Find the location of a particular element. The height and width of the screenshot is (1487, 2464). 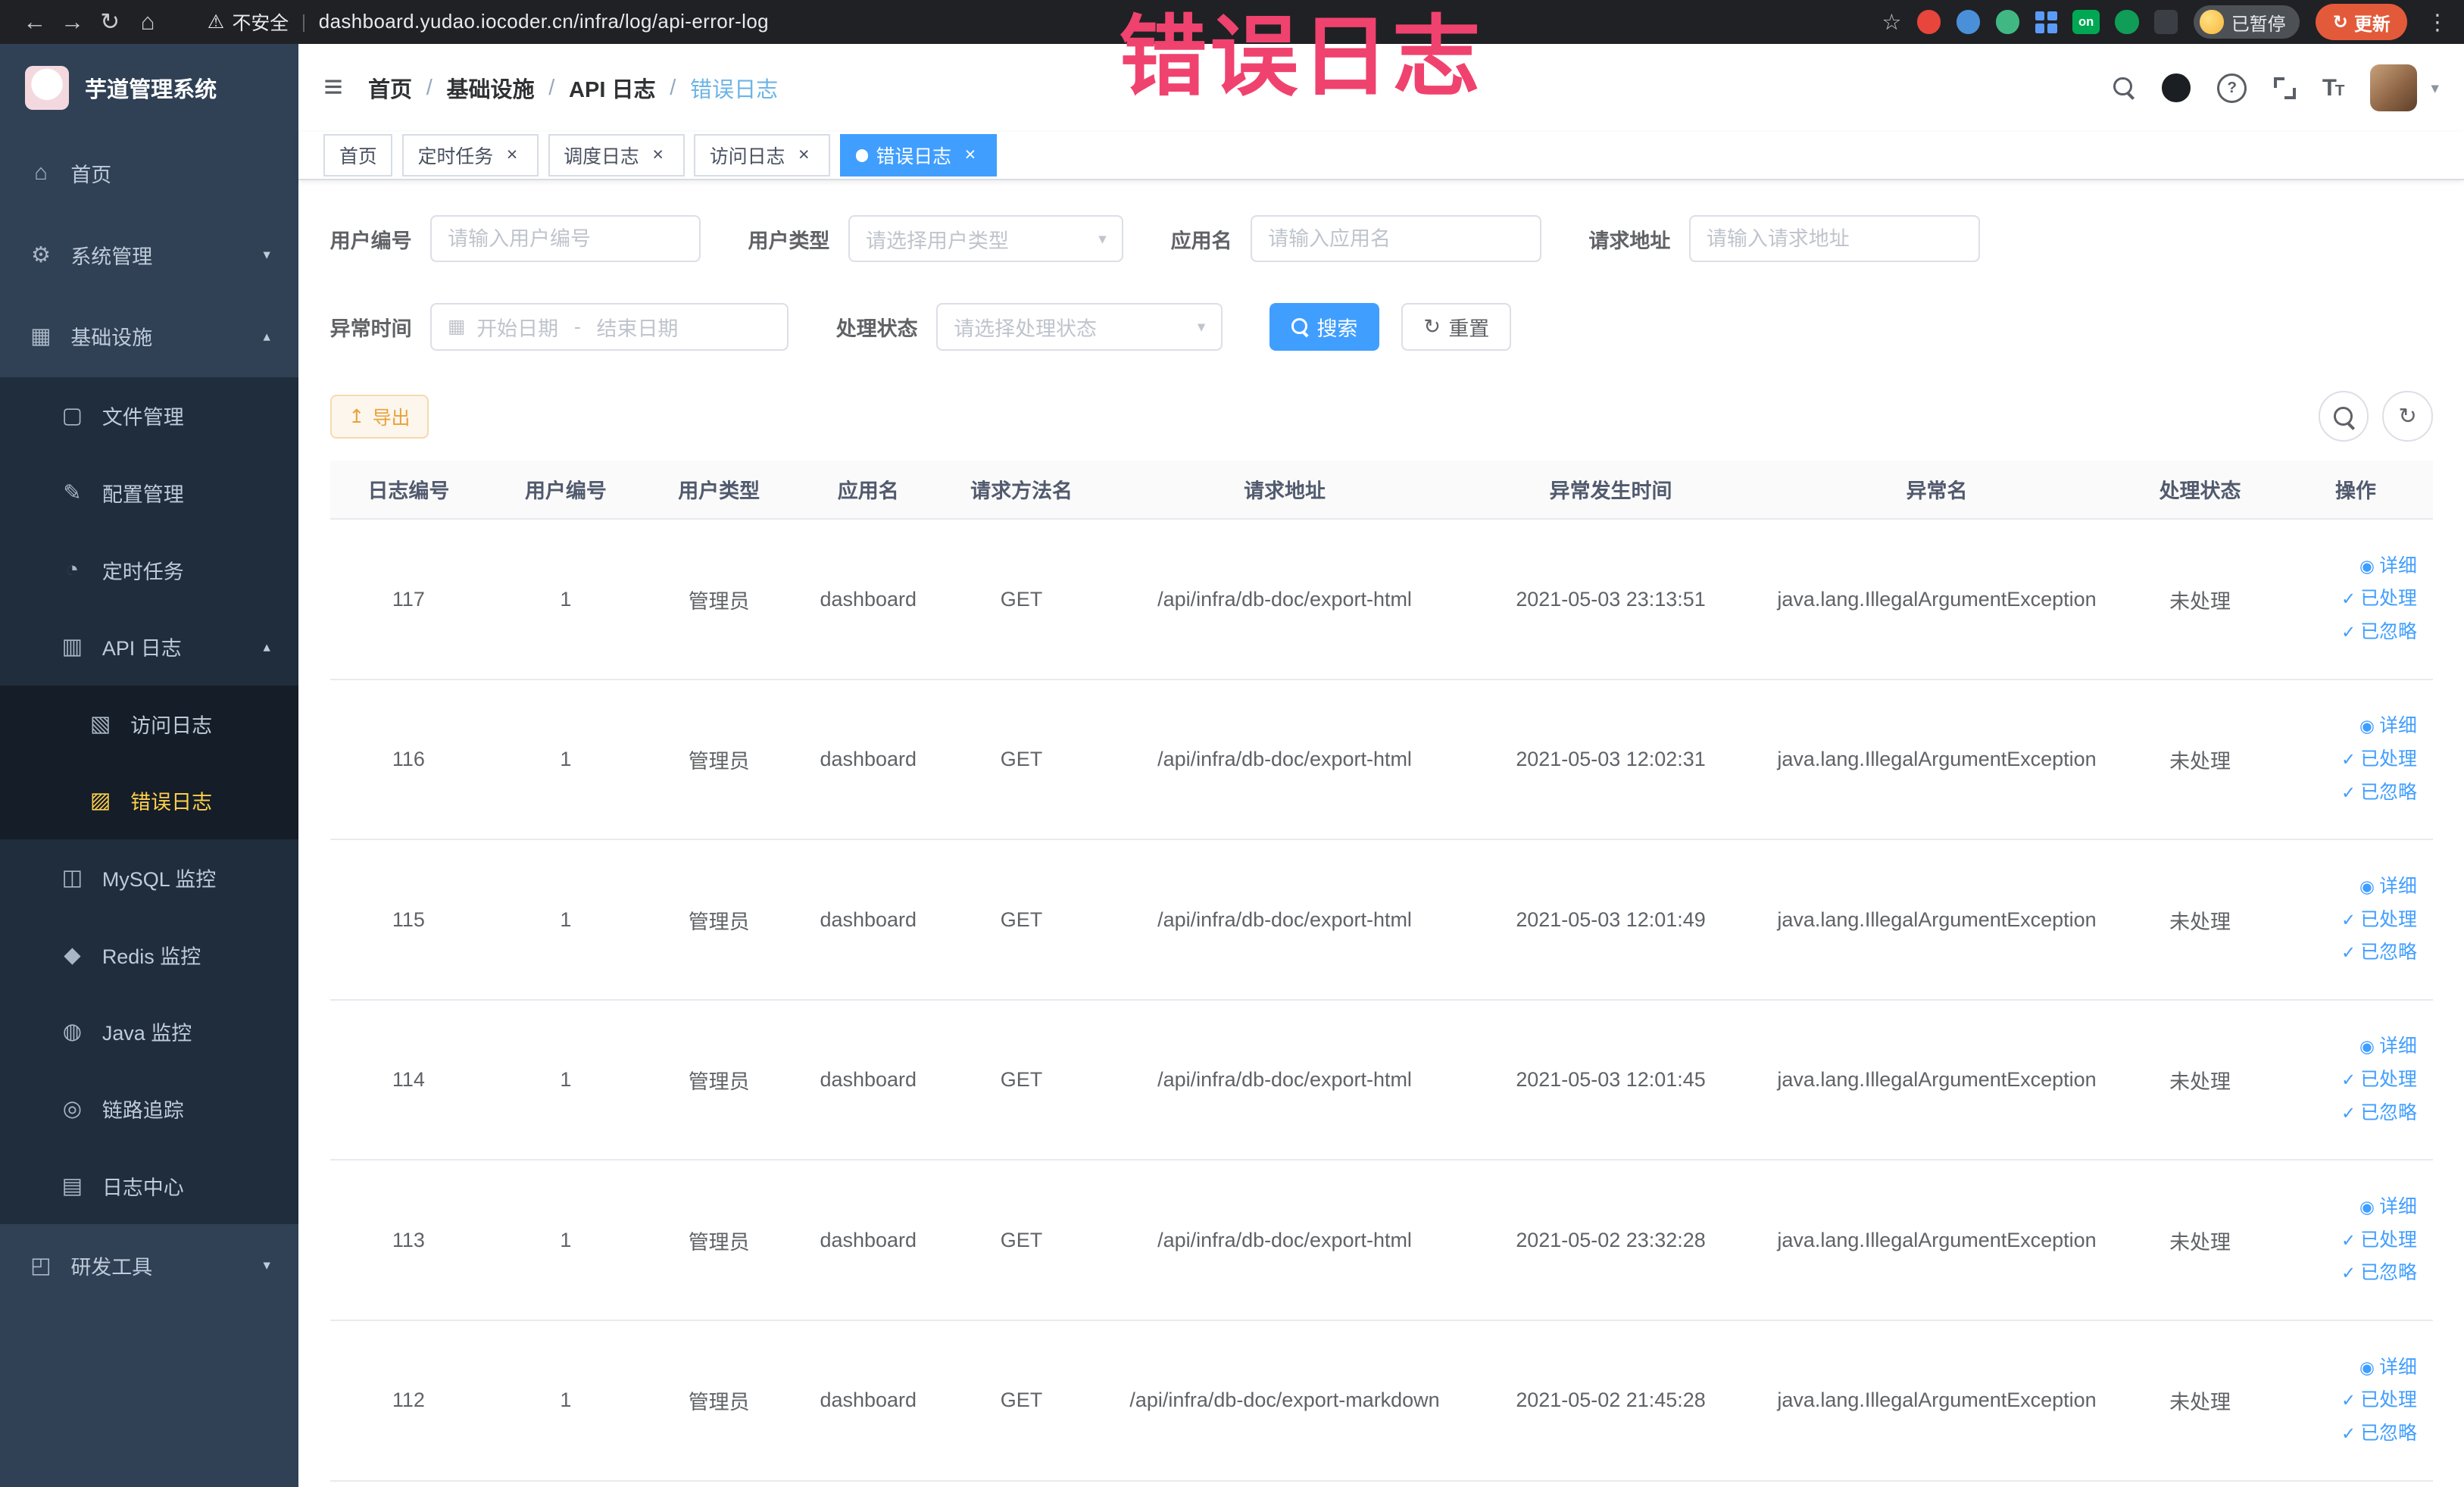

bookmark-star-icon: ☆ is located at coordinates (1891, 22).